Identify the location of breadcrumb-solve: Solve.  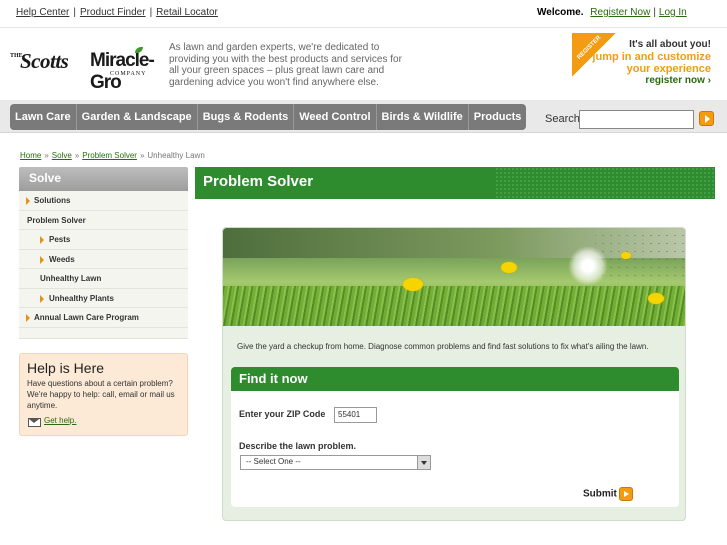
(62, 155).